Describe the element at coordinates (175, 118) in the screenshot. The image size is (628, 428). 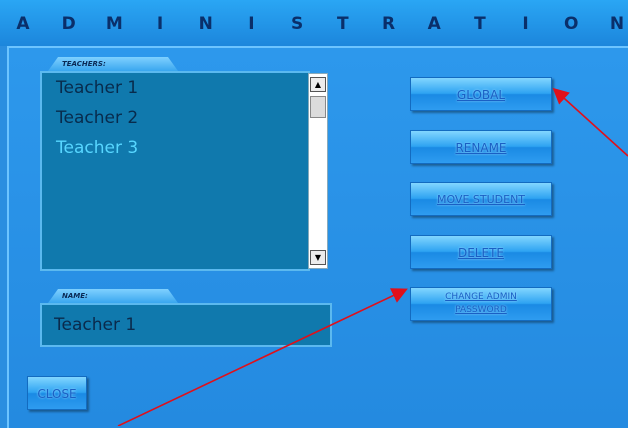
I see `teacher-list-item: Teacher 2` at that location.